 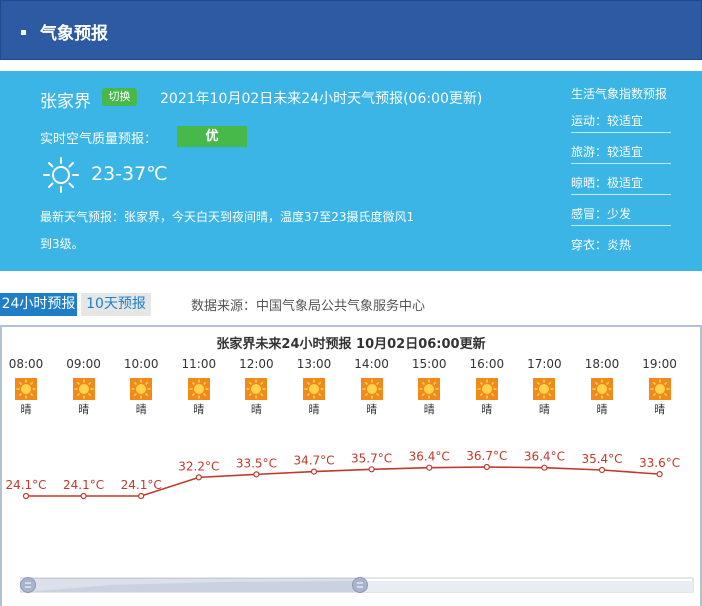 I want to click on latest-forecast-text: 最新天气预报：张家界，今天白天到夜间晴，温度37至23摄氏度微风1到3级。, so click(x=227, y=230).